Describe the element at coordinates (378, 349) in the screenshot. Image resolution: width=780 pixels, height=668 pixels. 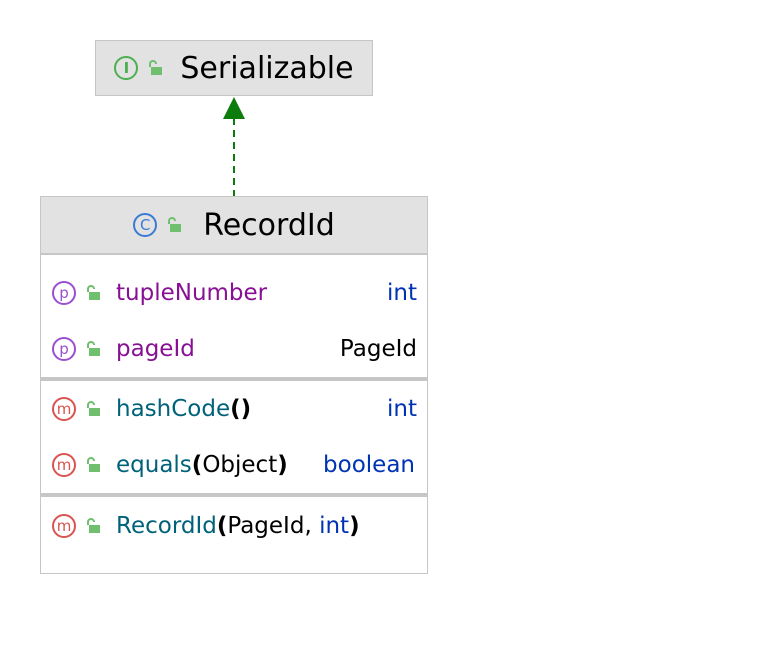
I see `field-type: PageId` at that location.